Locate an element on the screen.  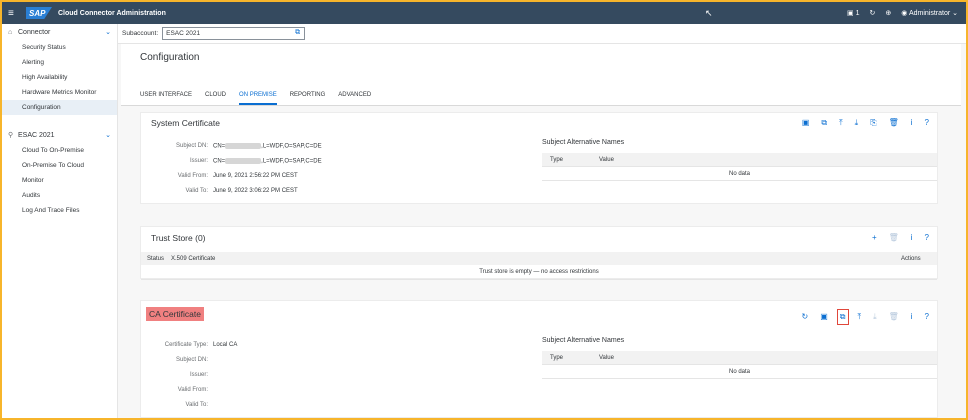
field-value: June 9, 2021 2:56:22 PM CEST is located at coordinates (255, 176).